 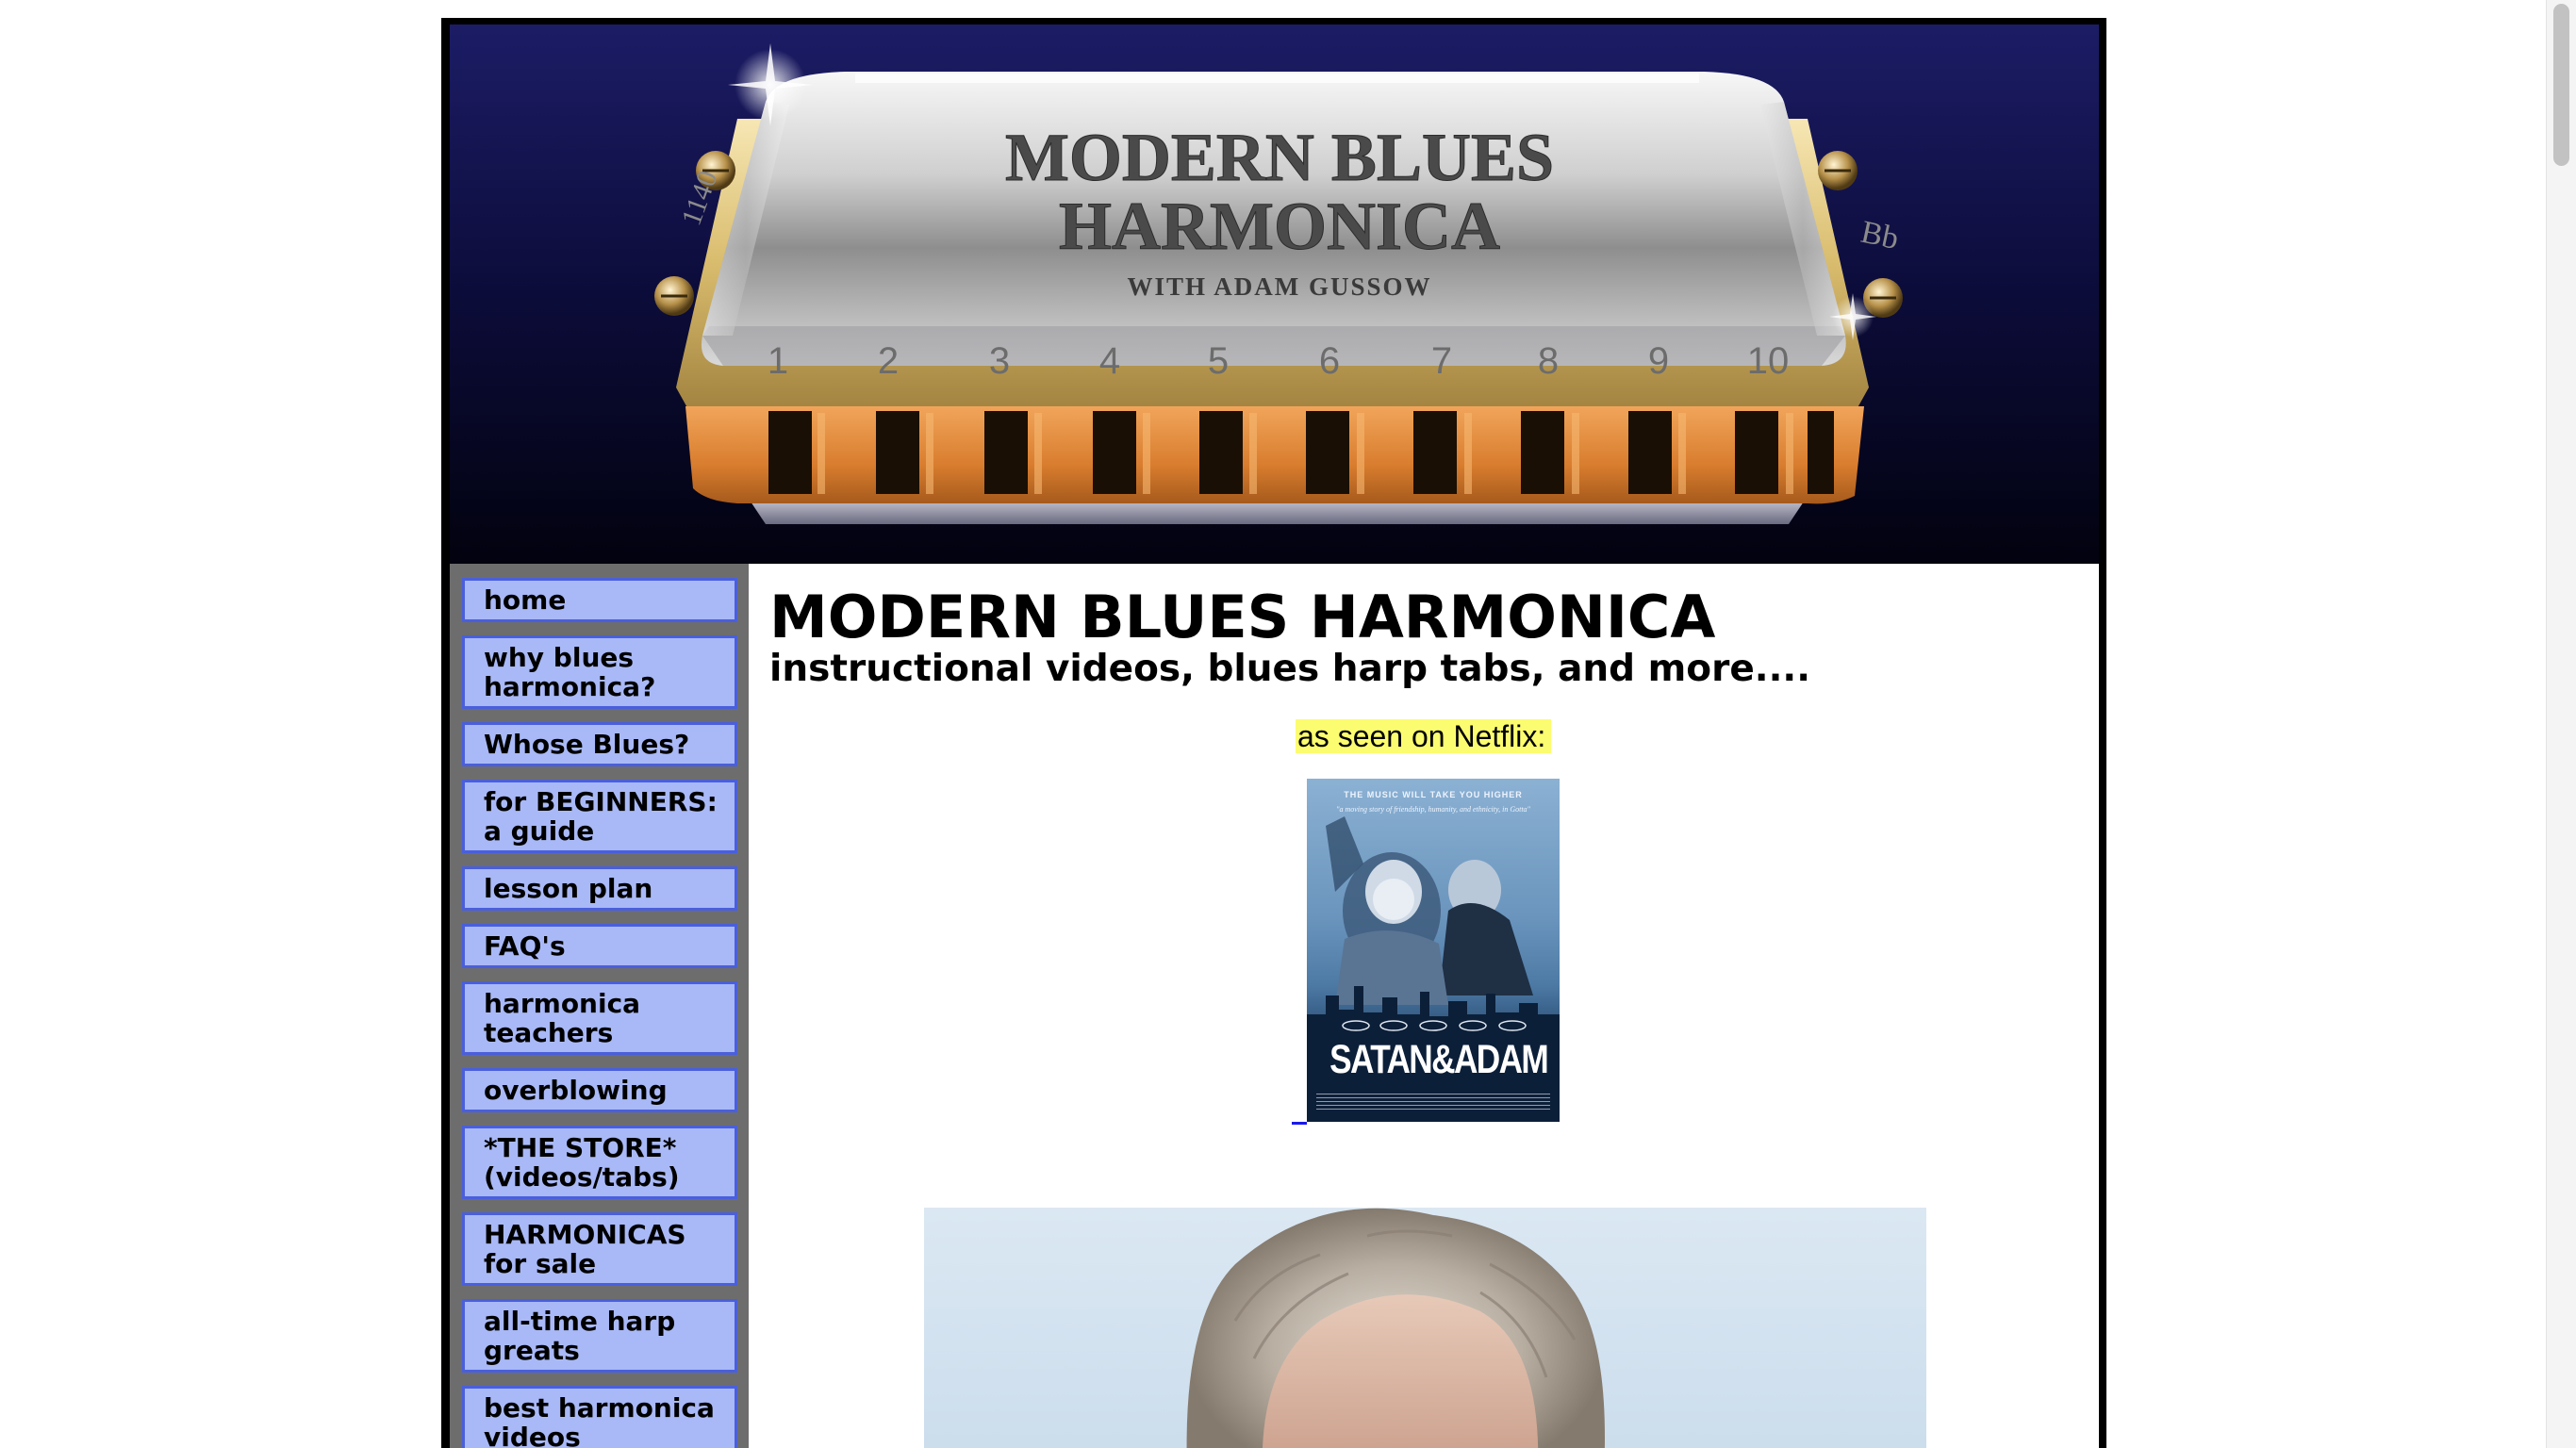 What do you see at coordinates (549, 1032) in the screenshot?
I see `nav-item-label: teachers` at bounding box center [549, 1032].